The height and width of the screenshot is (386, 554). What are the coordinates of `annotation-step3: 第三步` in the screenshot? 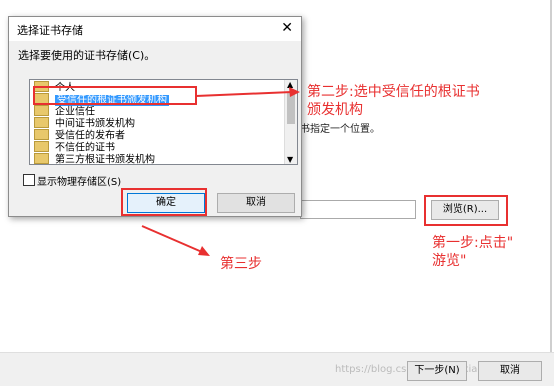 It's located at (241, 264).